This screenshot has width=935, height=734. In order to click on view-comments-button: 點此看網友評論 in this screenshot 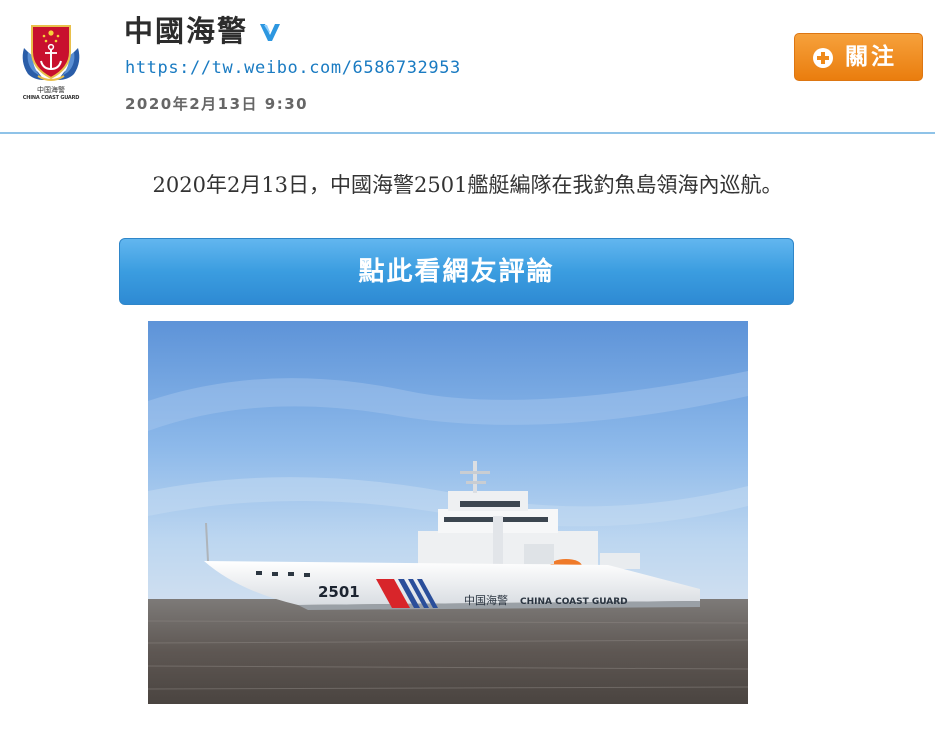, I will do `click(456, 271)`.